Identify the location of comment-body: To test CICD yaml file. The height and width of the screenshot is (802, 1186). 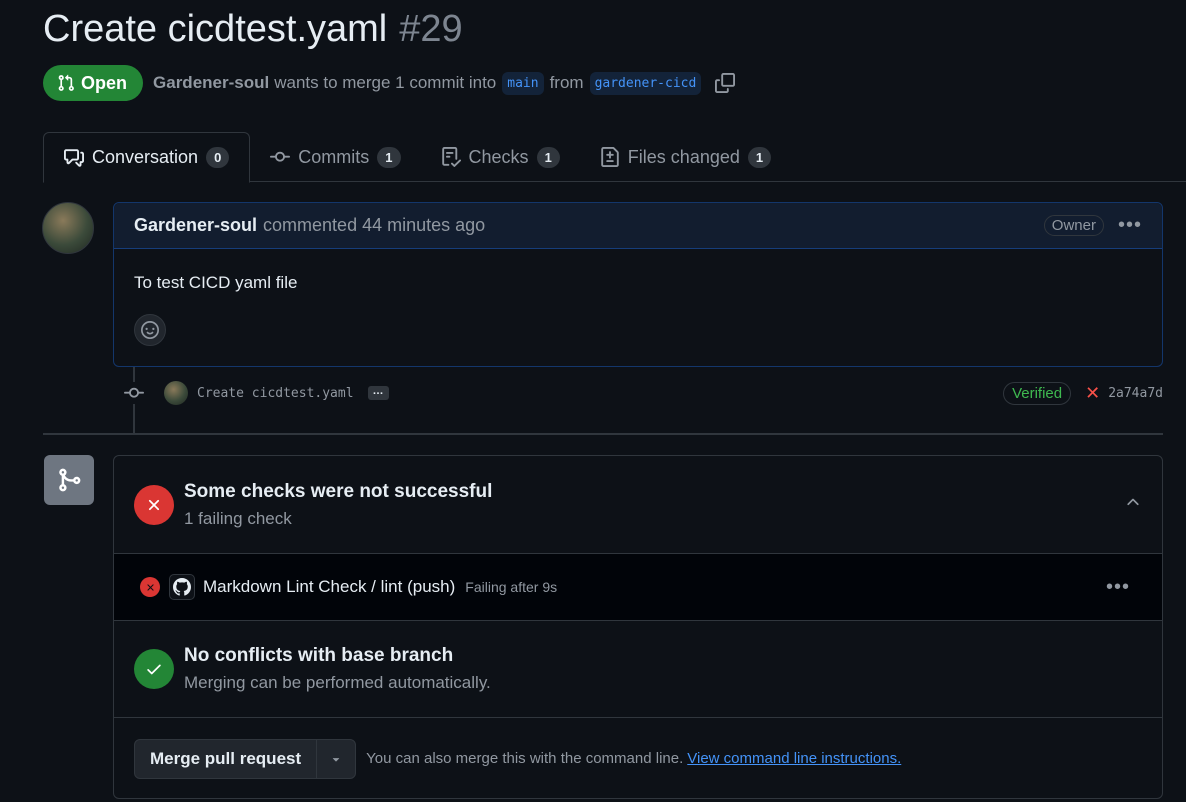
(216, 282).